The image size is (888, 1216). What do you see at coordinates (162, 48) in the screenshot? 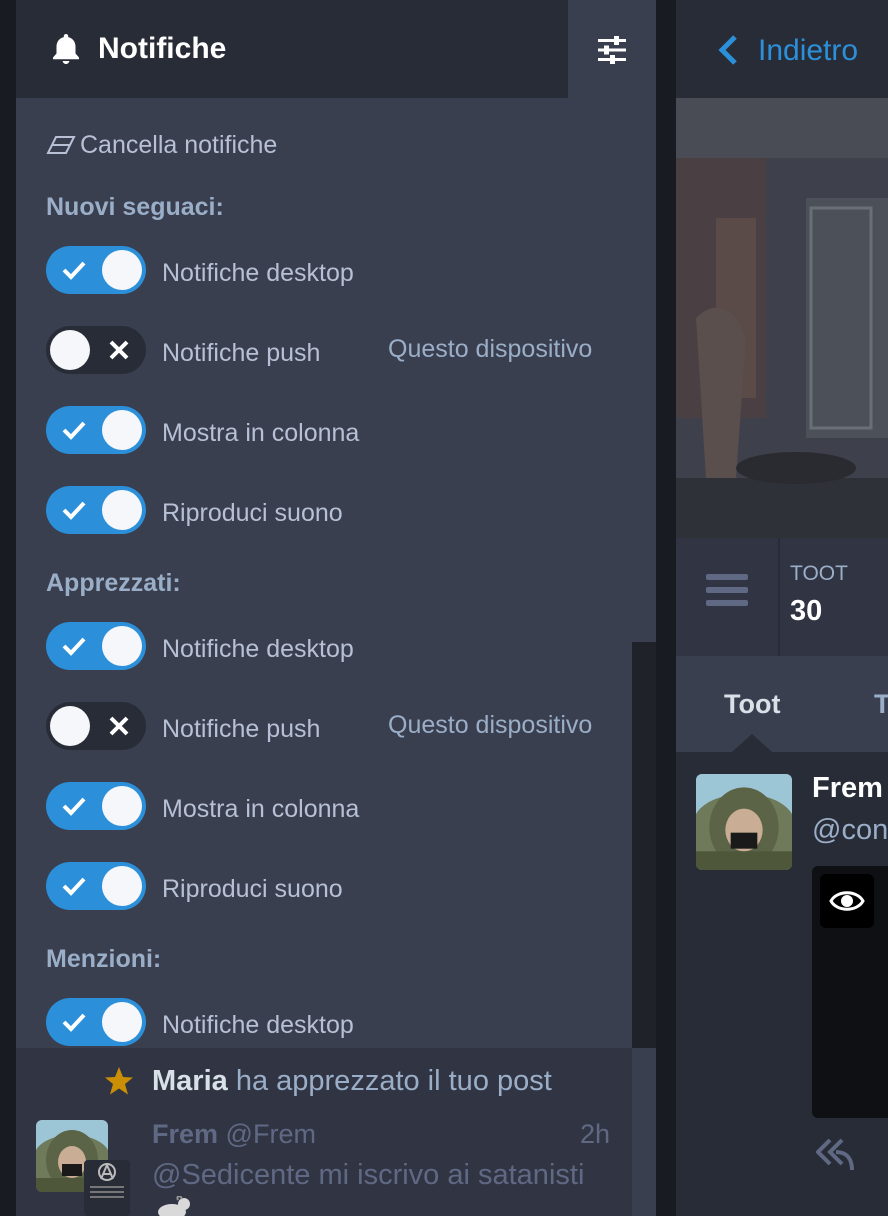
I see `column-title: Notifiche` at bounding box center [162, 48].